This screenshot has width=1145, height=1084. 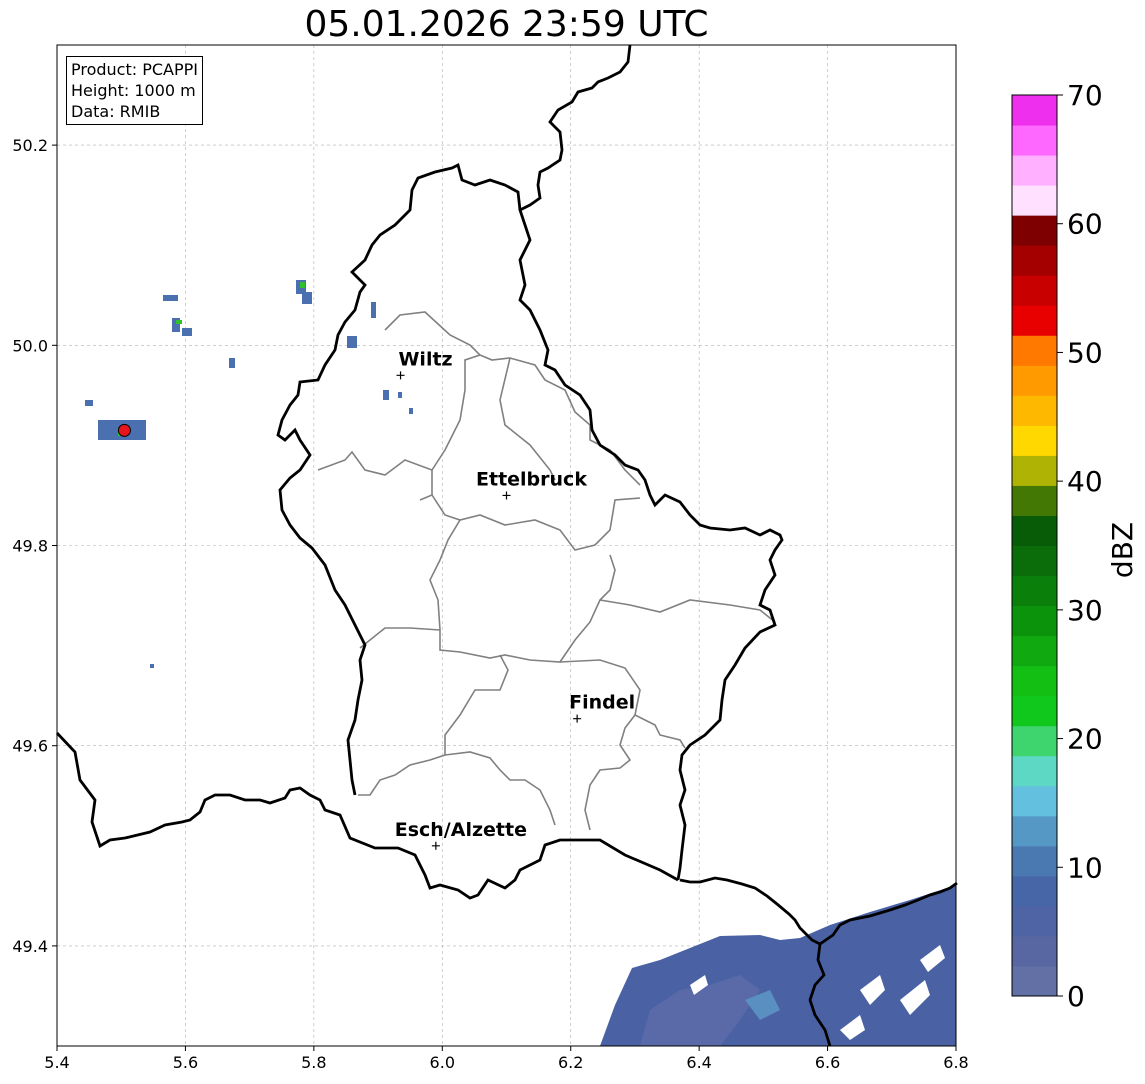 I want to click on colorbar-tick-label: 70, so click(x=1085, y=95).